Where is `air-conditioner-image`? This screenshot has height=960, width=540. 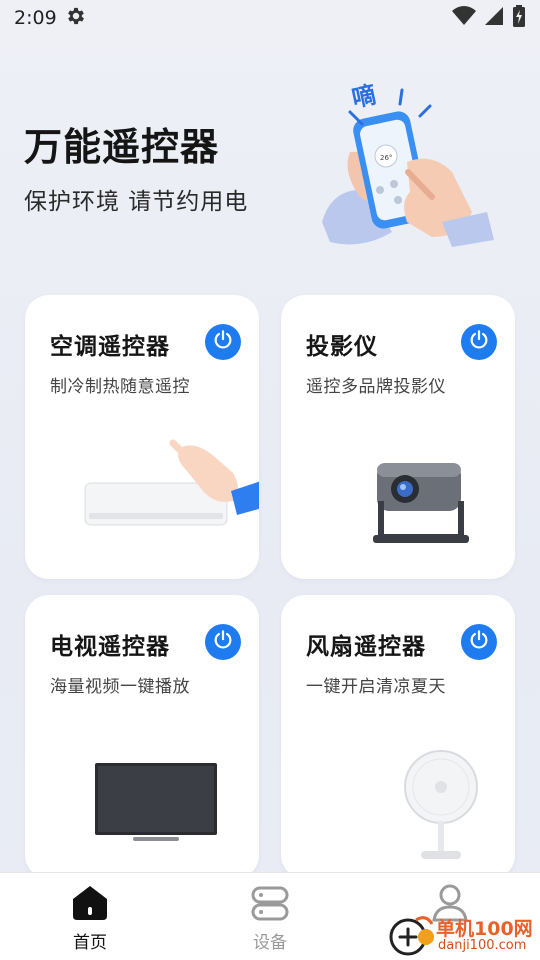
air-conditioner-image is located at coordinates (171, 487).